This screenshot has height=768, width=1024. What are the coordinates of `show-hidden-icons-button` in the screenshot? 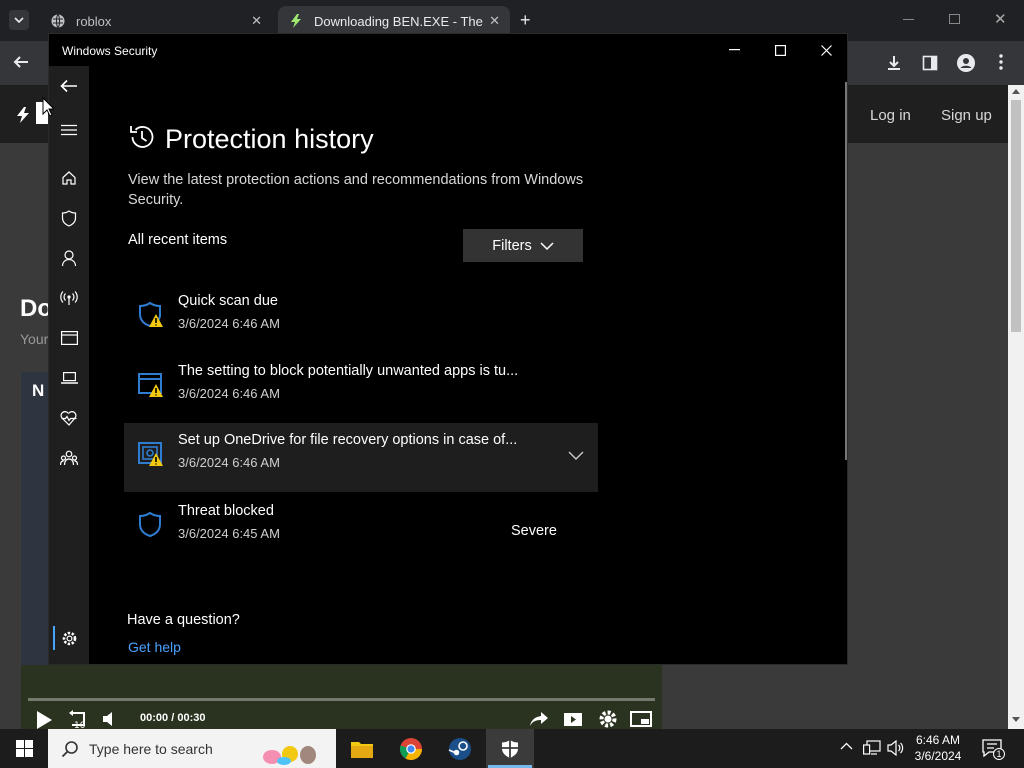 It's located at (846, 746).